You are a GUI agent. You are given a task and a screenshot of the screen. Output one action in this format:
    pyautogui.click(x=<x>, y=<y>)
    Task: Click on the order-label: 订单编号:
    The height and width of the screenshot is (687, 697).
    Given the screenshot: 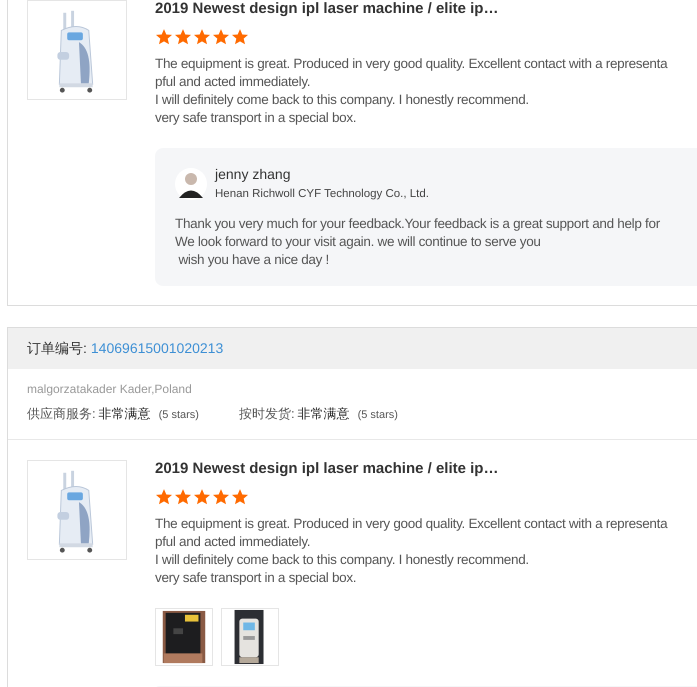 What is the action you would take?
    pyautogui.click(x=57, y=348)
    